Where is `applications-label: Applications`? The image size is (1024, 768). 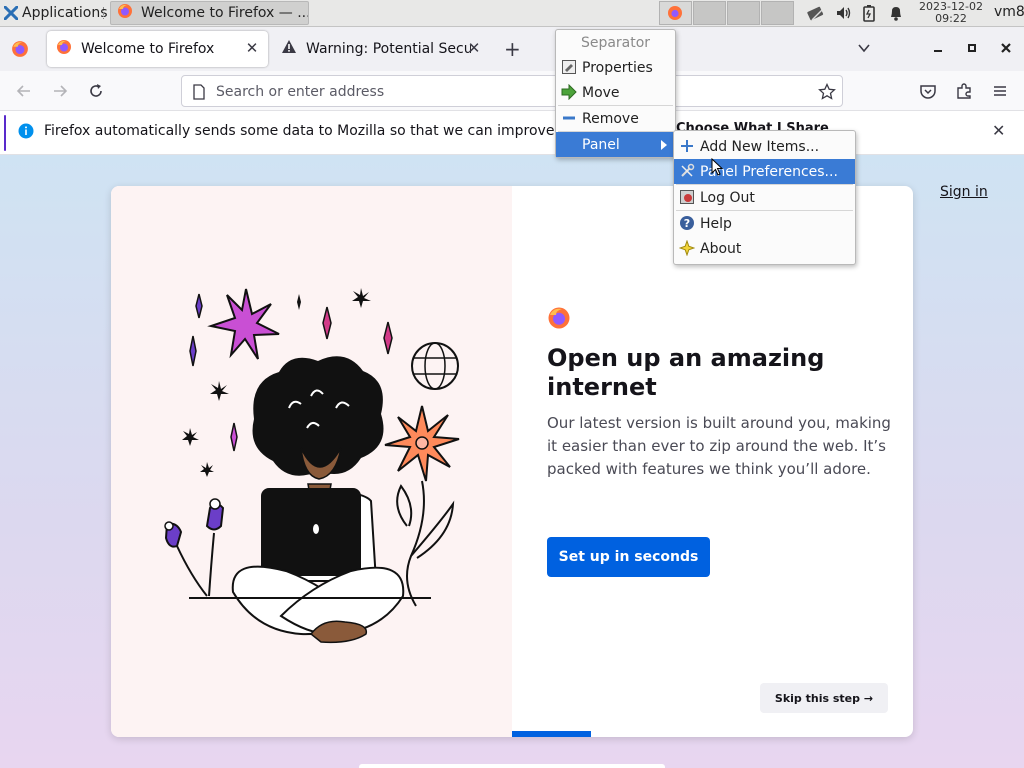 applications-label: Applications is located at coordinates (65, 13).